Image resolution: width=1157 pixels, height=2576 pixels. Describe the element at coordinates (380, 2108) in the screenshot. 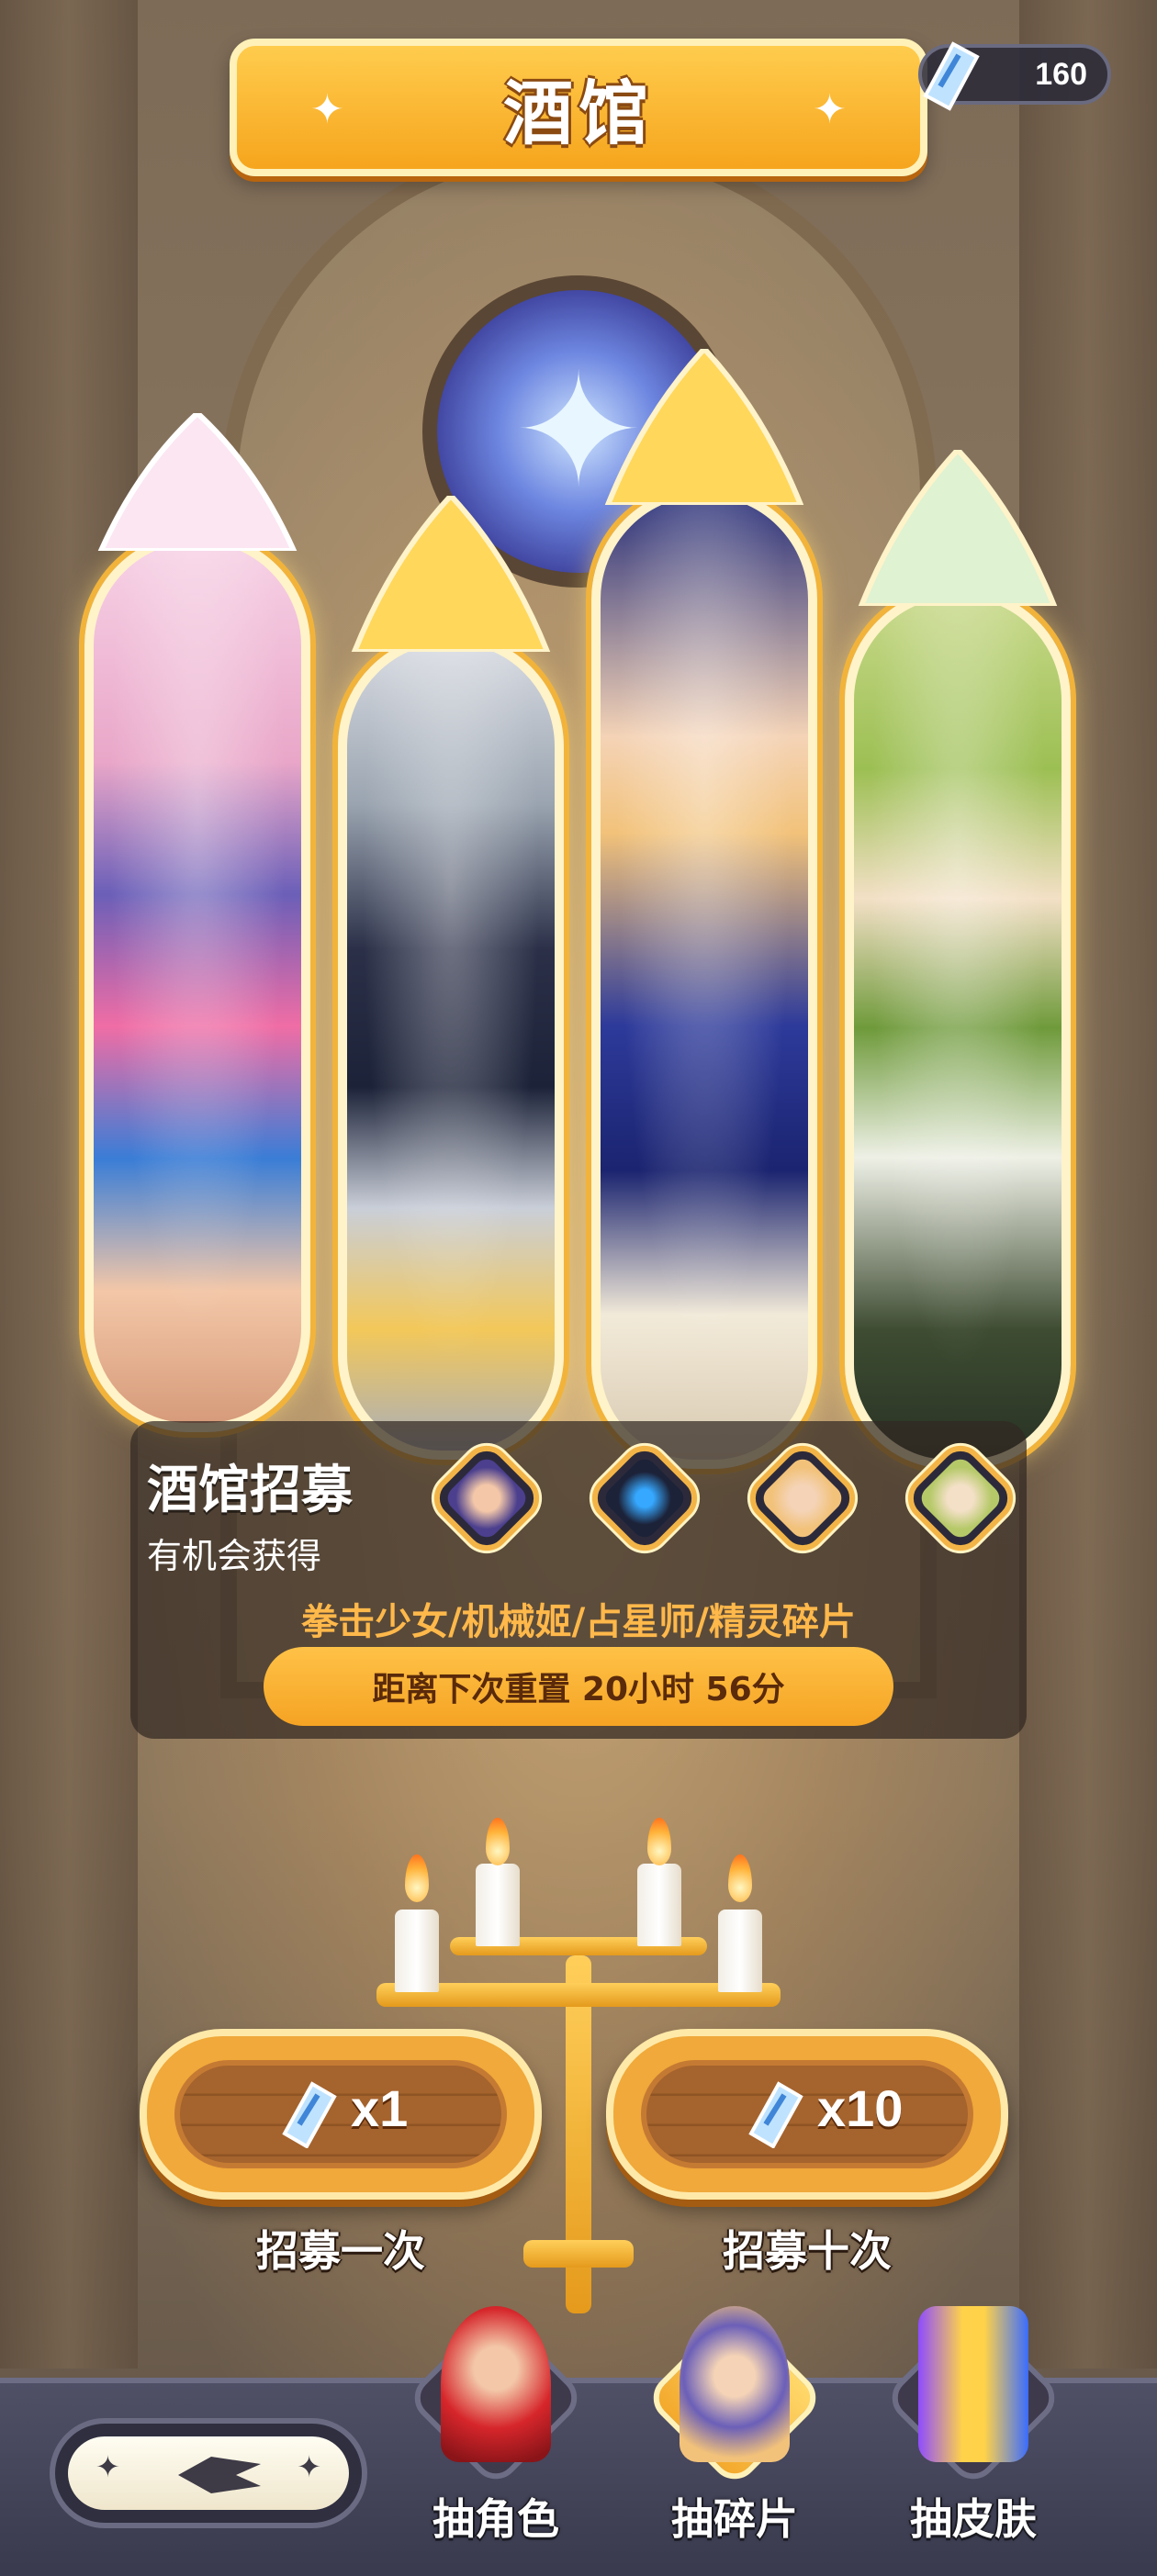

I see `recruit-once-multiplier: x1` at that location.